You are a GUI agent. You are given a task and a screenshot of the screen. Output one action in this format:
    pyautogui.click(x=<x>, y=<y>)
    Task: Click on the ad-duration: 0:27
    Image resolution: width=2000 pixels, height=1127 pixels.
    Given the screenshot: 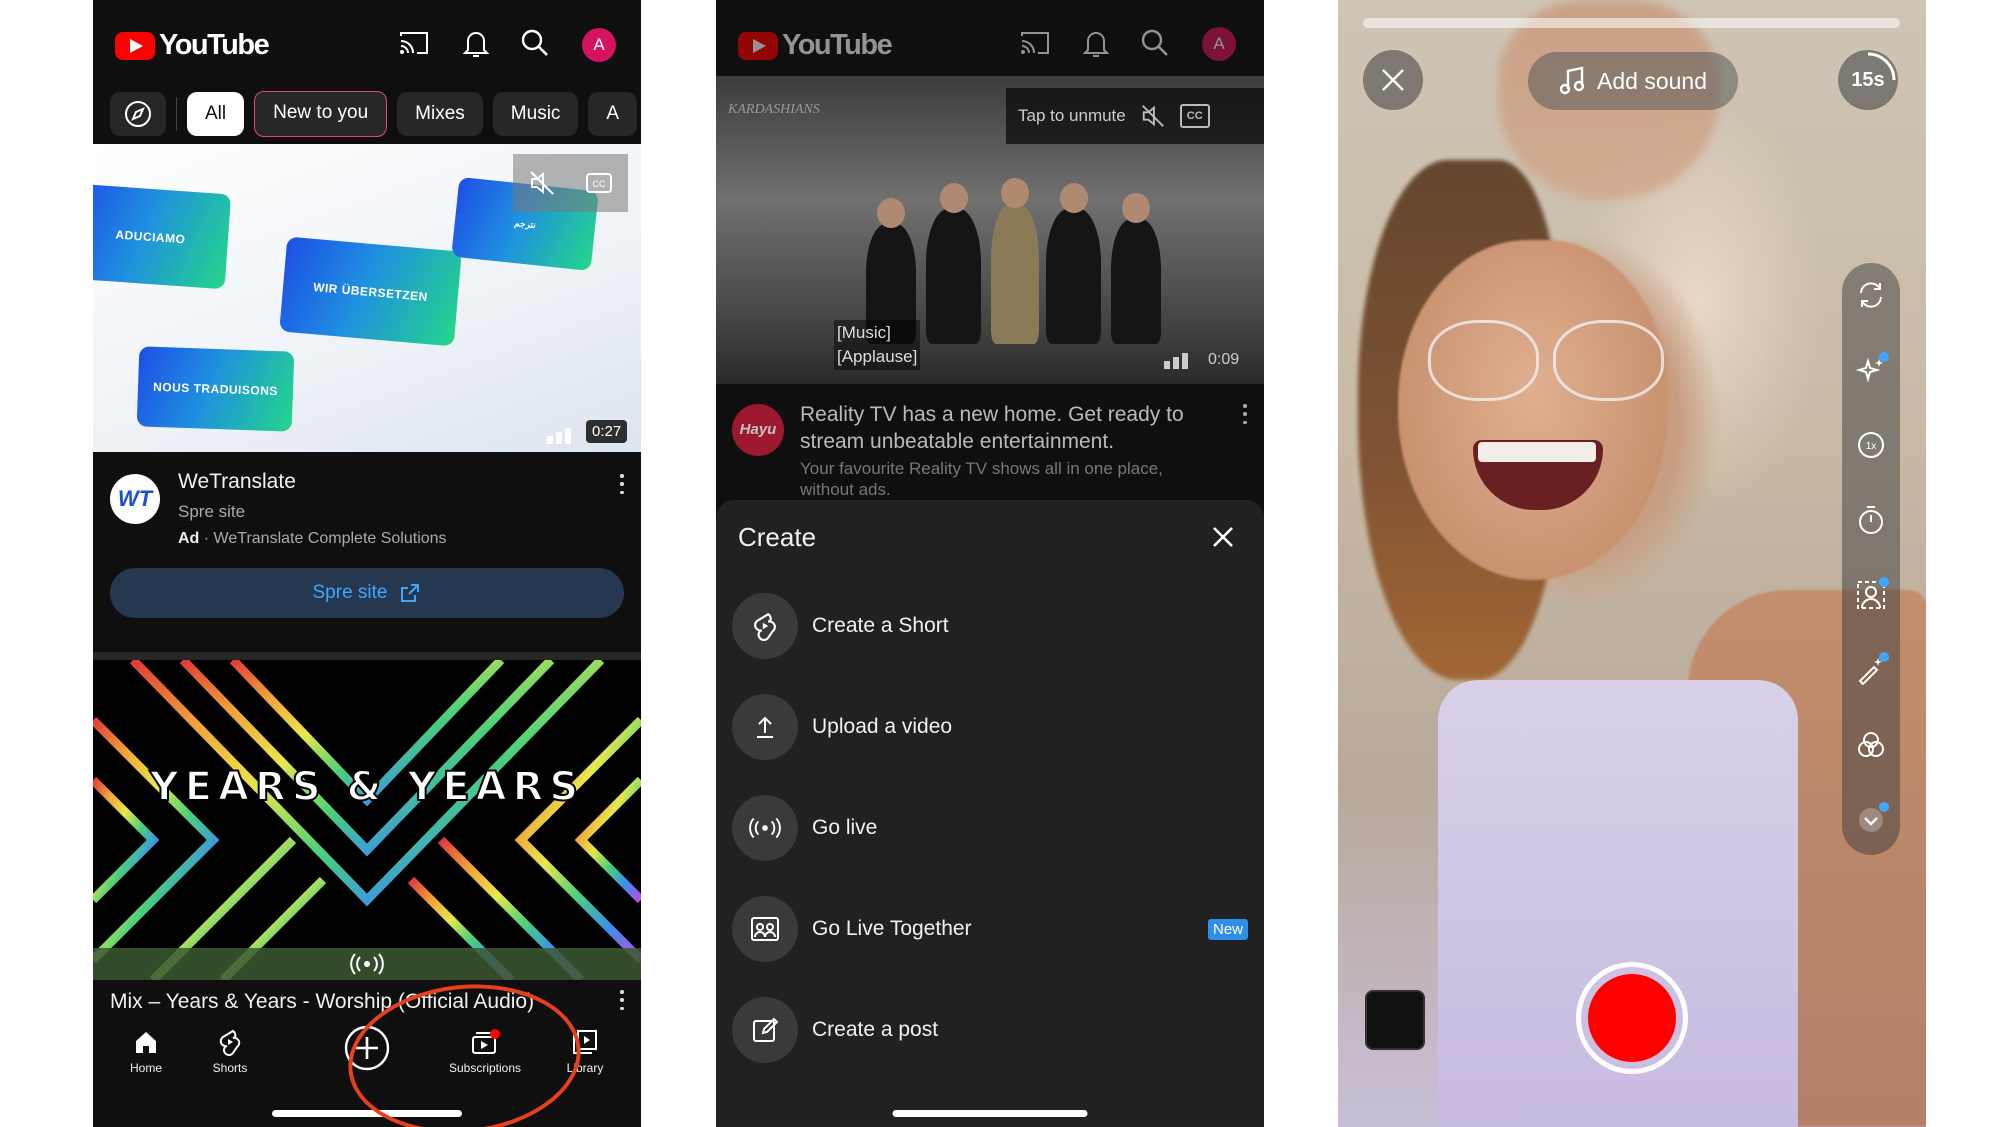 What is the action you would take?
    pyautogui.click(x=607, y=431)
    